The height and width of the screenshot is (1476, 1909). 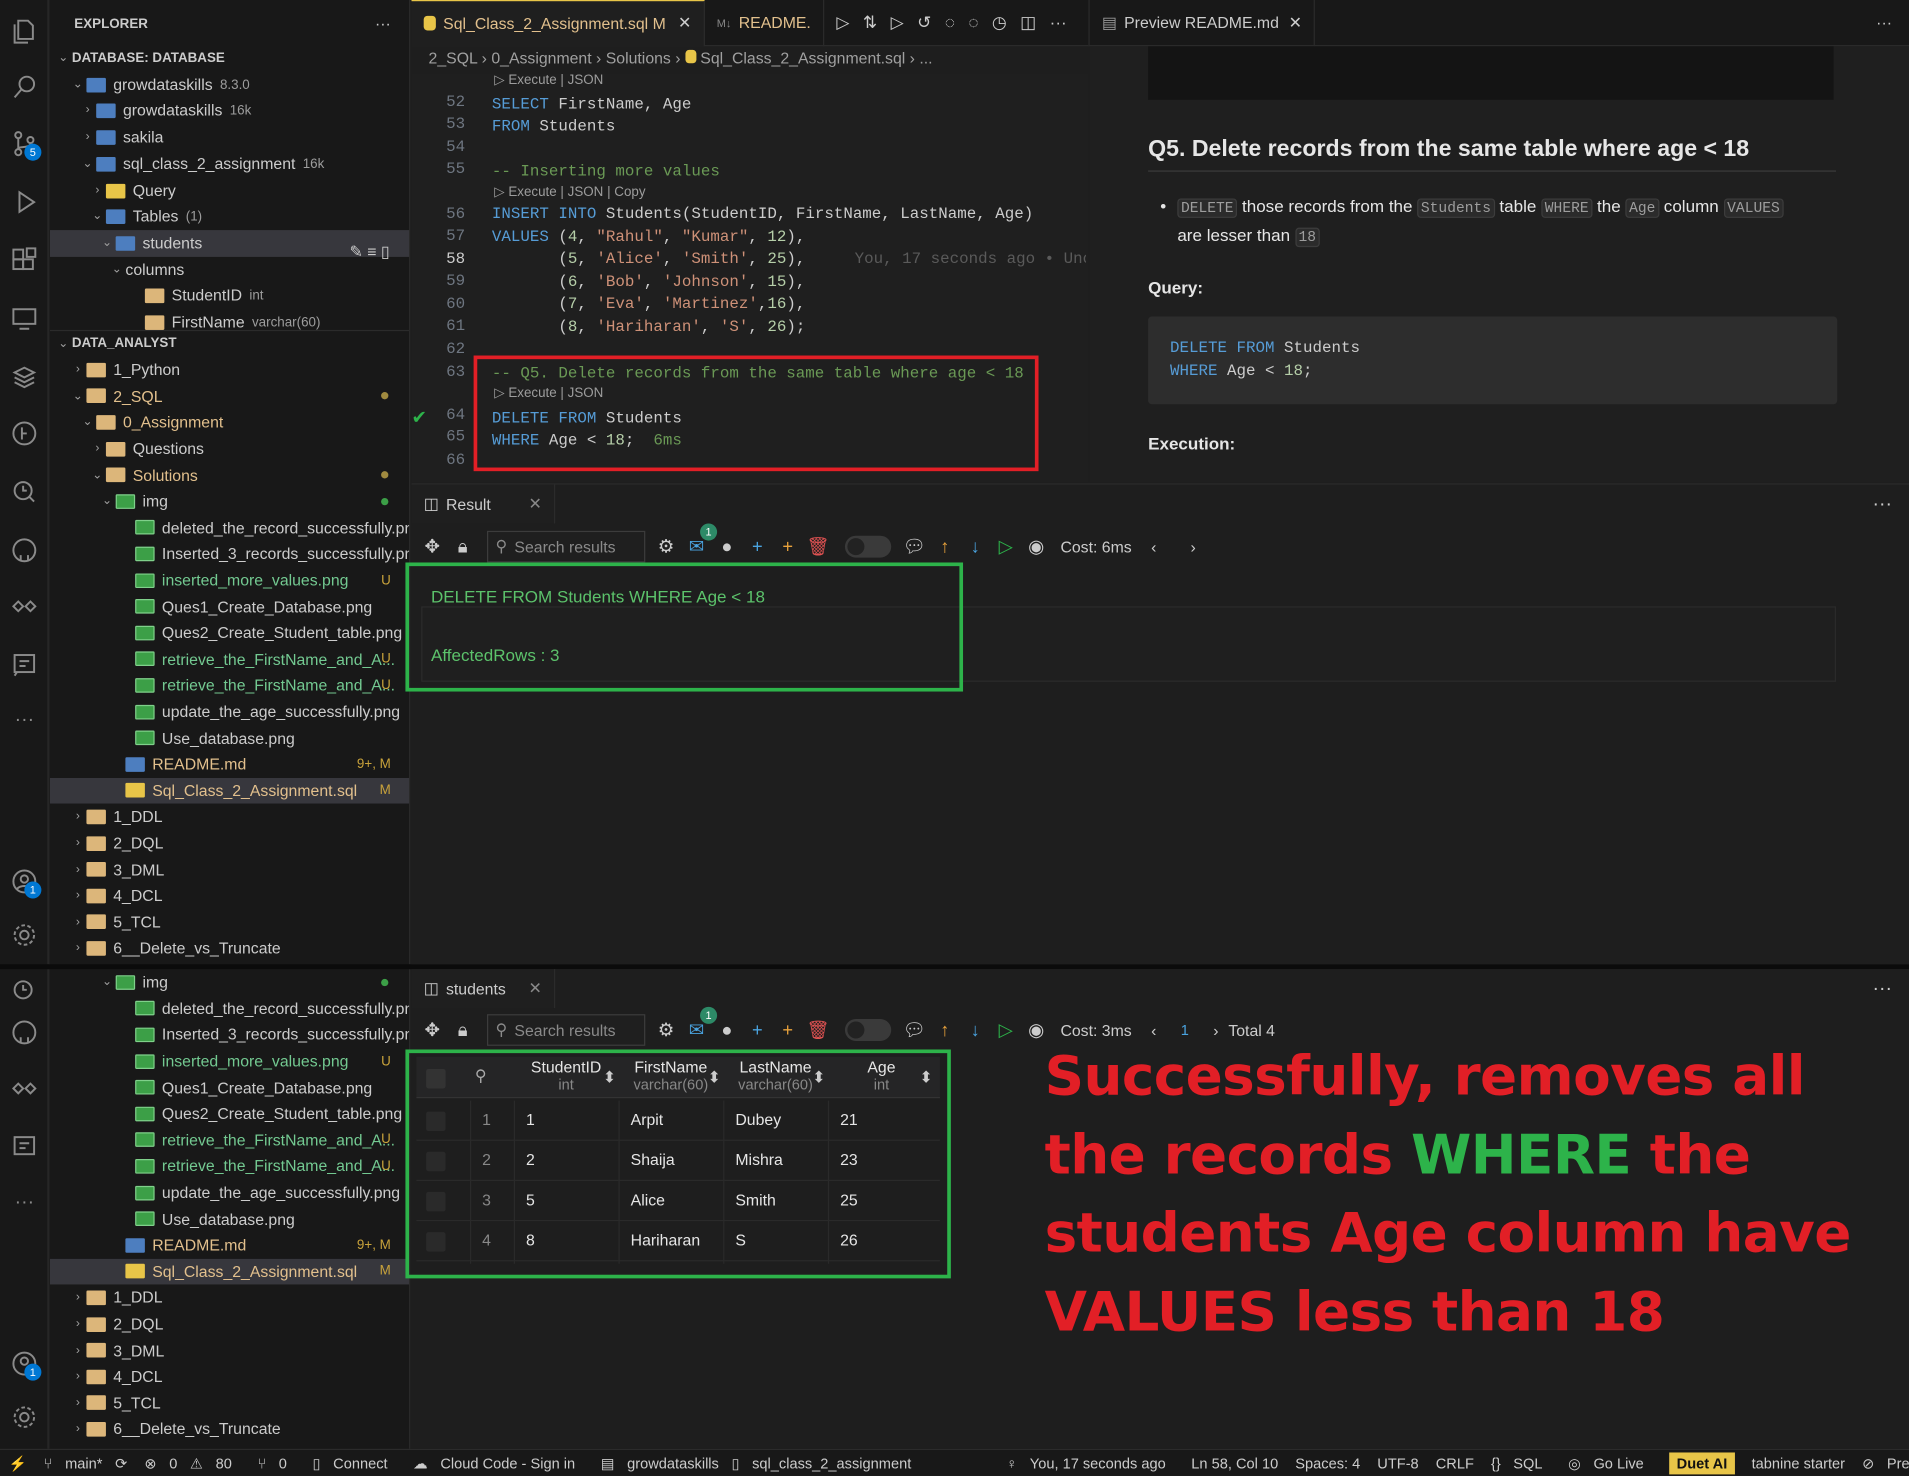 What do you see at coordinates (276, 1462) in the screenshot?
I see `ports-status: ⑂ 0` at bounding box center [276, 1462].